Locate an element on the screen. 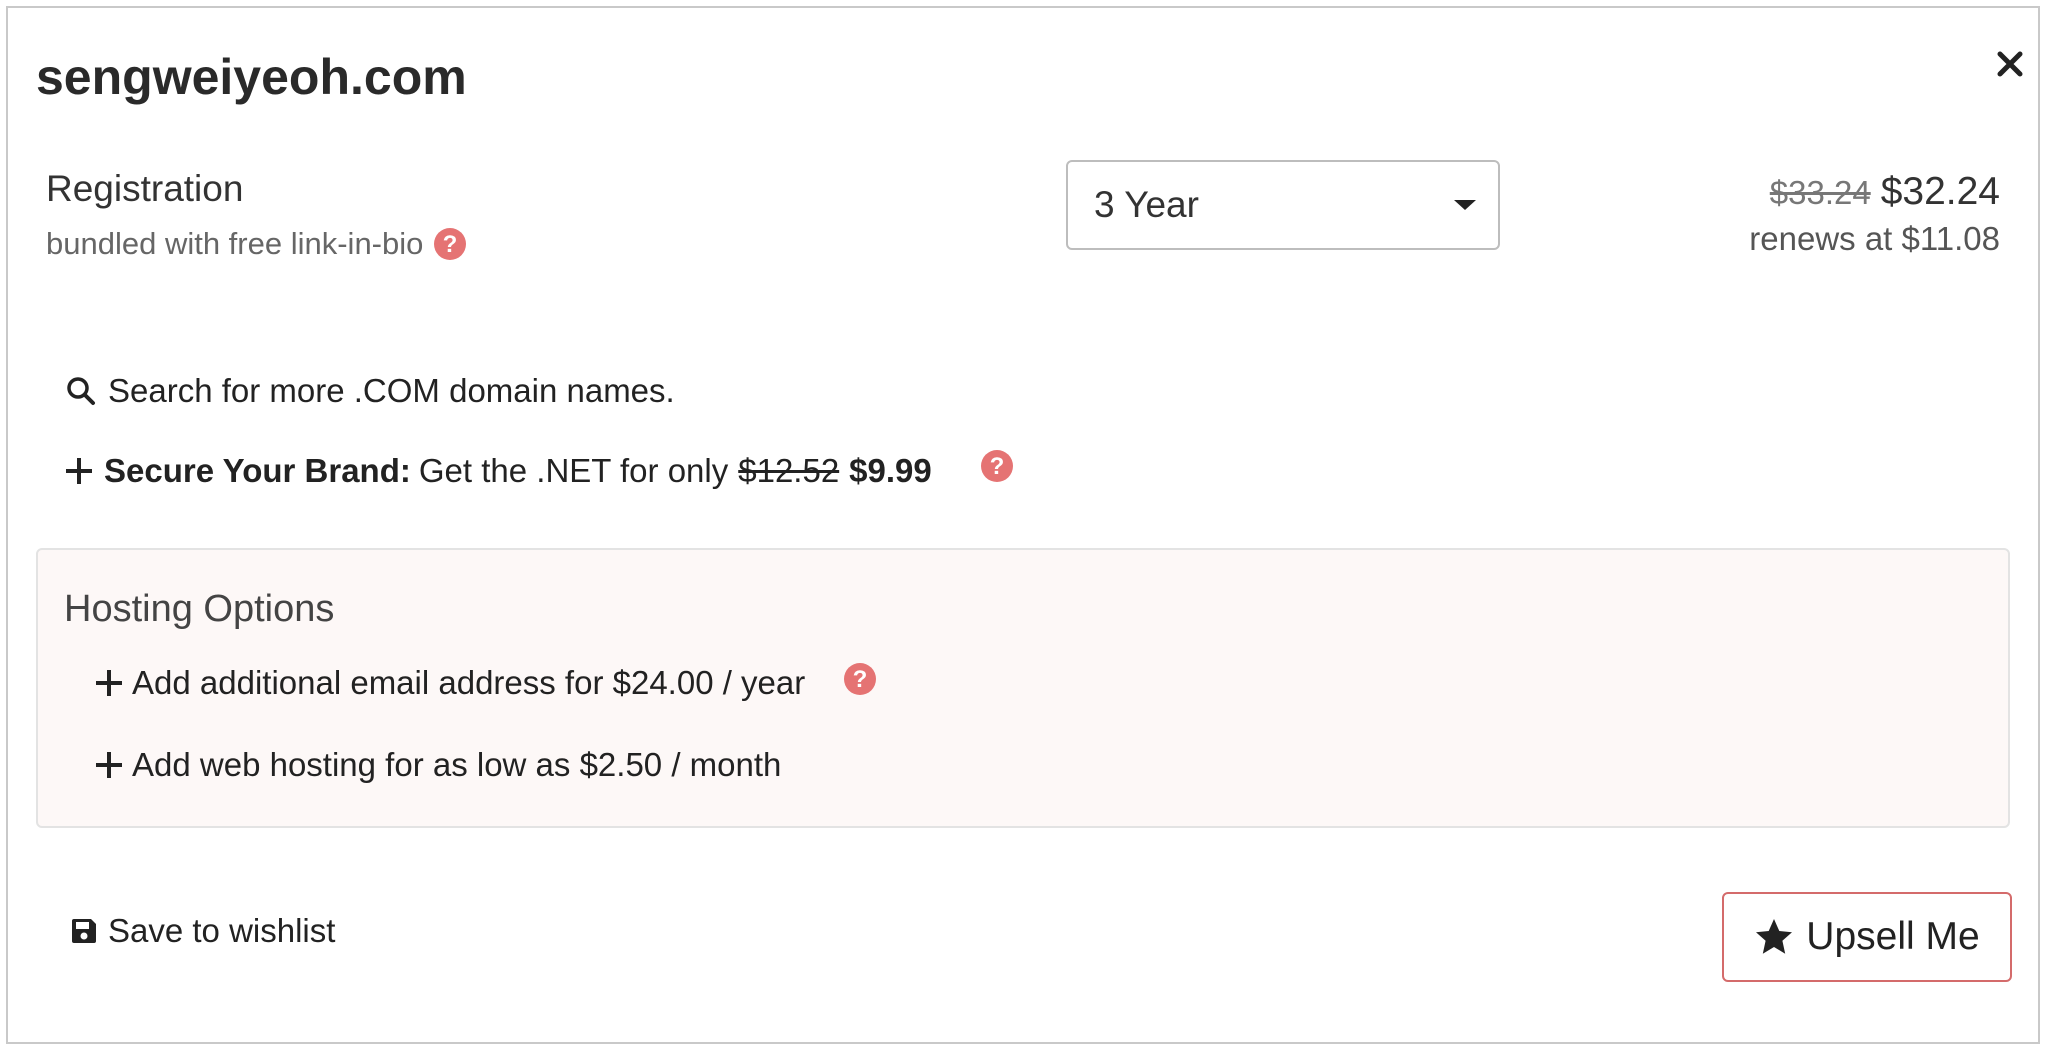 The height and width of the screenshot is (1054, 2048). search-more-link: Search for more .COM domain names. is located at coordinates (370, 391).